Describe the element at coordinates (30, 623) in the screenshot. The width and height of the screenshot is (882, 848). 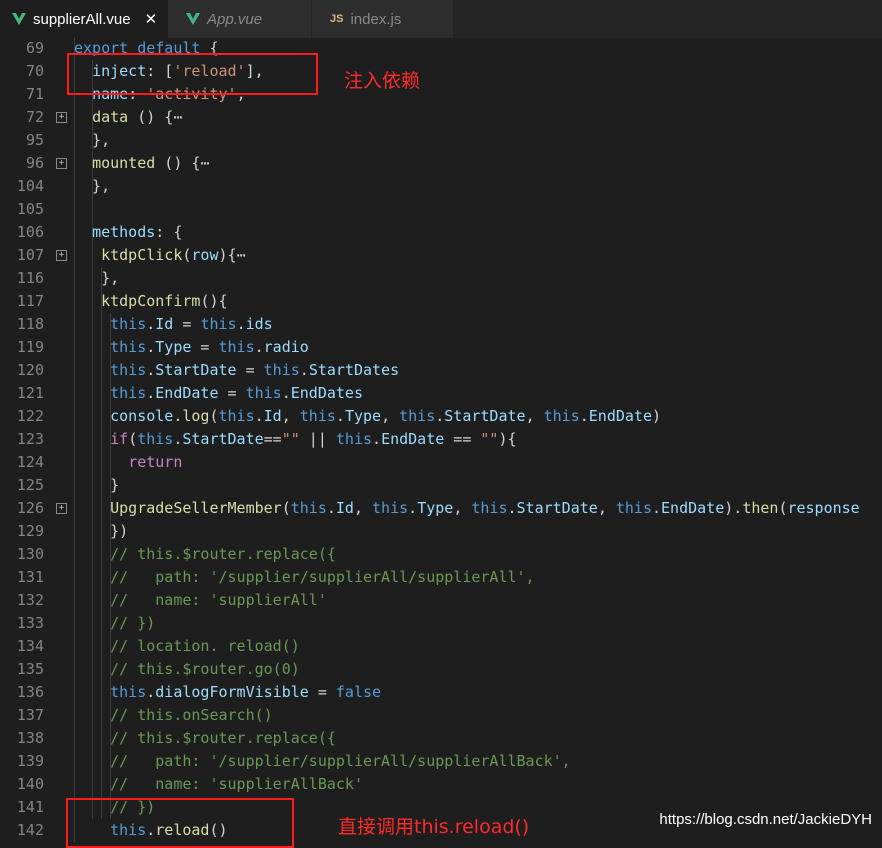
I see `line-number: 133` at that location.